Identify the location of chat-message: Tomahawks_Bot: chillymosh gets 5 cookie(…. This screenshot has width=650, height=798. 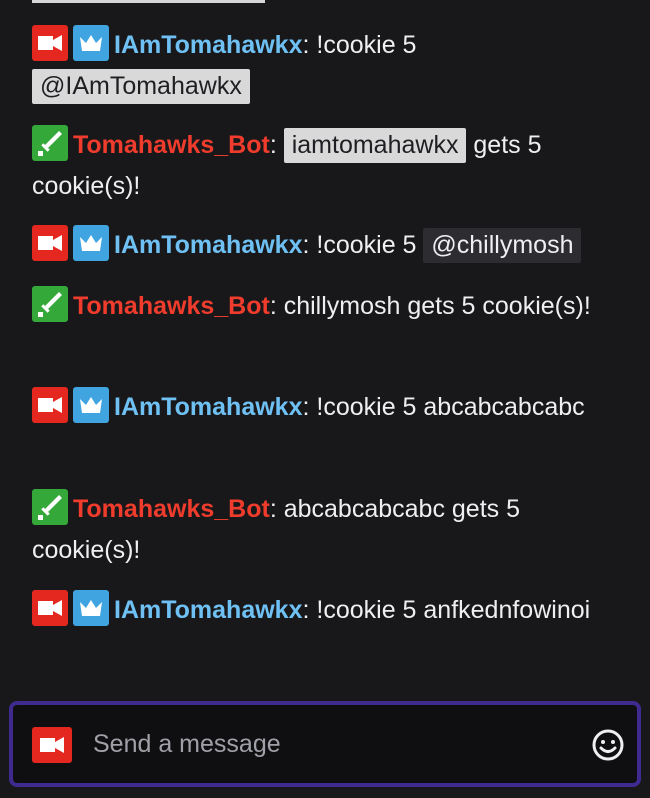
(327, 306).